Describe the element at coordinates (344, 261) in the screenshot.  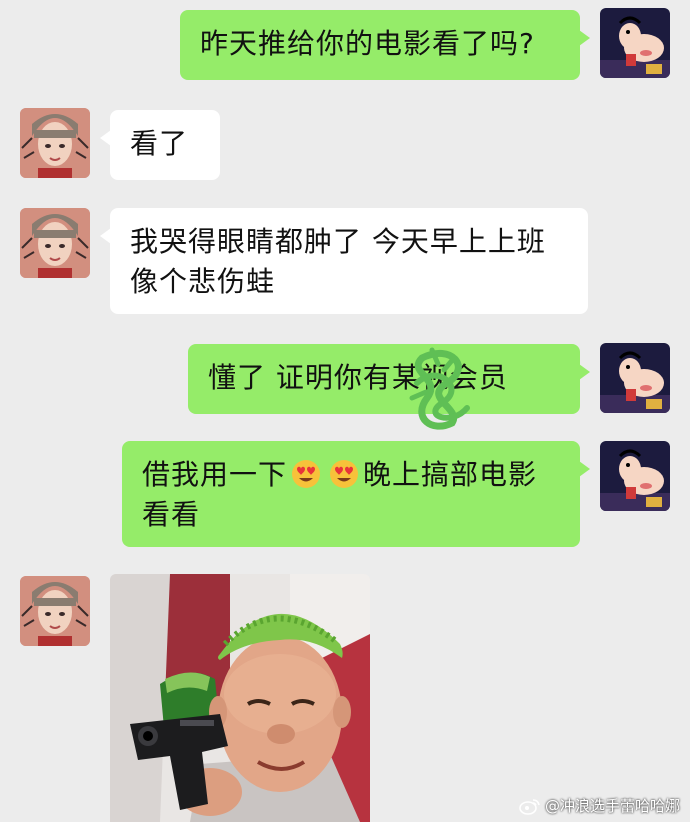
I see `message-bubble-incoming: 我哭得眼睛都肿了 今天早上上班 像个悲伤蛙` at that location.